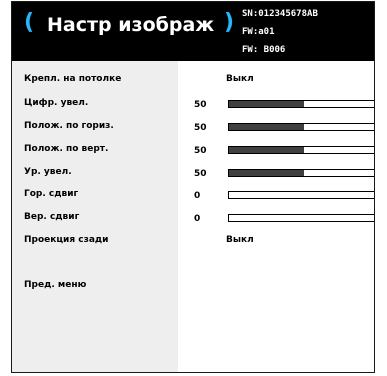 The image size is (387, 376). What do you see at coordinates (280, 14) in the screenshot?
I see `serial-number: SN:012345678AB` at bounding box center [280, 14].